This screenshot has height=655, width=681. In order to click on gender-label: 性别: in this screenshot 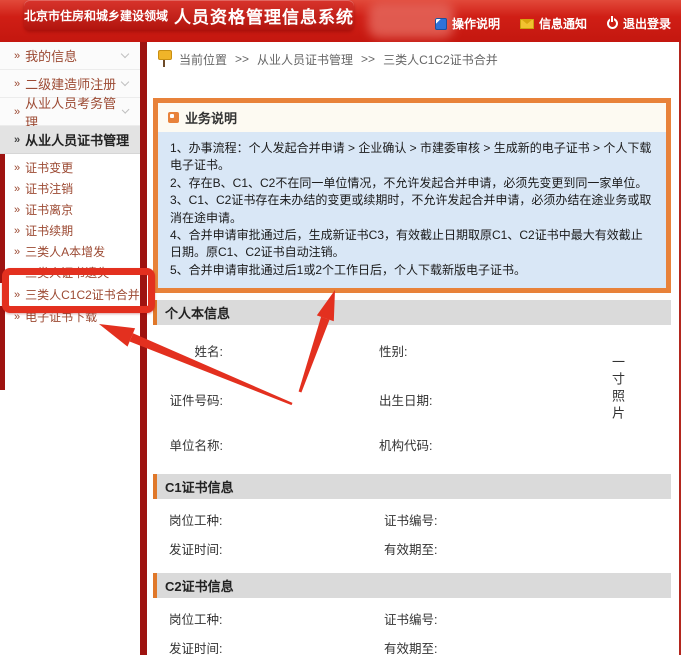, I will do `click(393, 352)`.